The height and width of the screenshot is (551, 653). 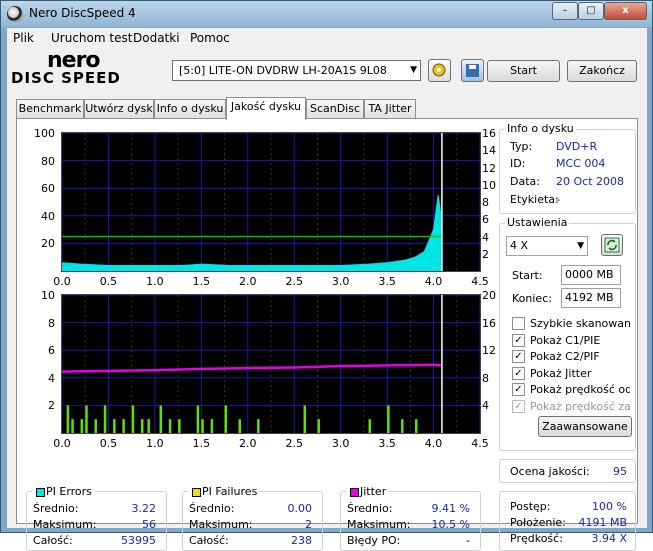 I want to click on tab-info-o-dysku: Info o dysku, so click(x=190, y=109).